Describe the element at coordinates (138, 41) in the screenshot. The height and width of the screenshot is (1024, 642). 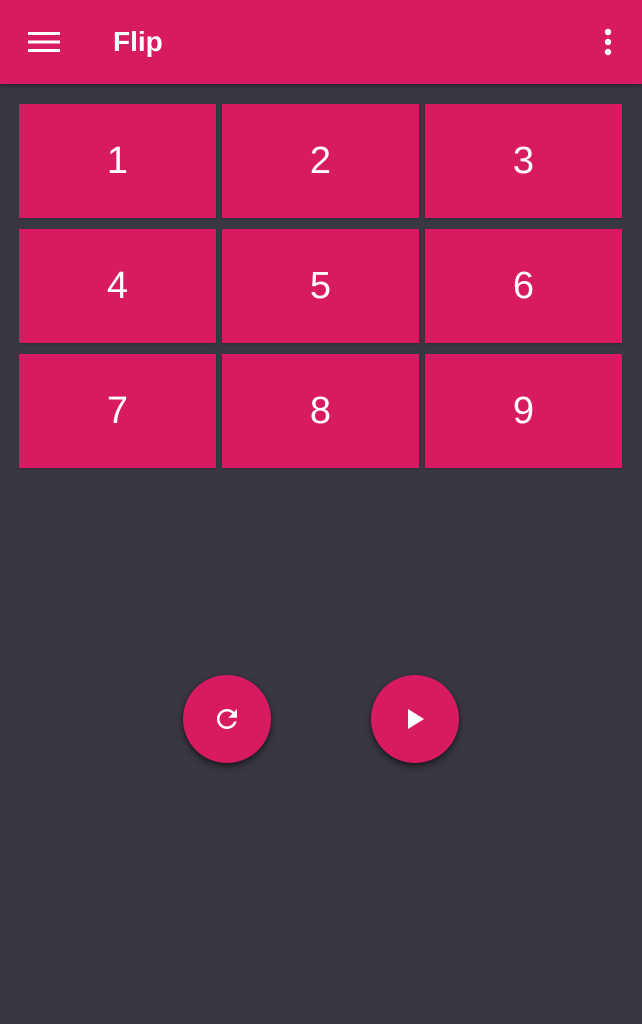
I see `app-title: Flip` at that location.